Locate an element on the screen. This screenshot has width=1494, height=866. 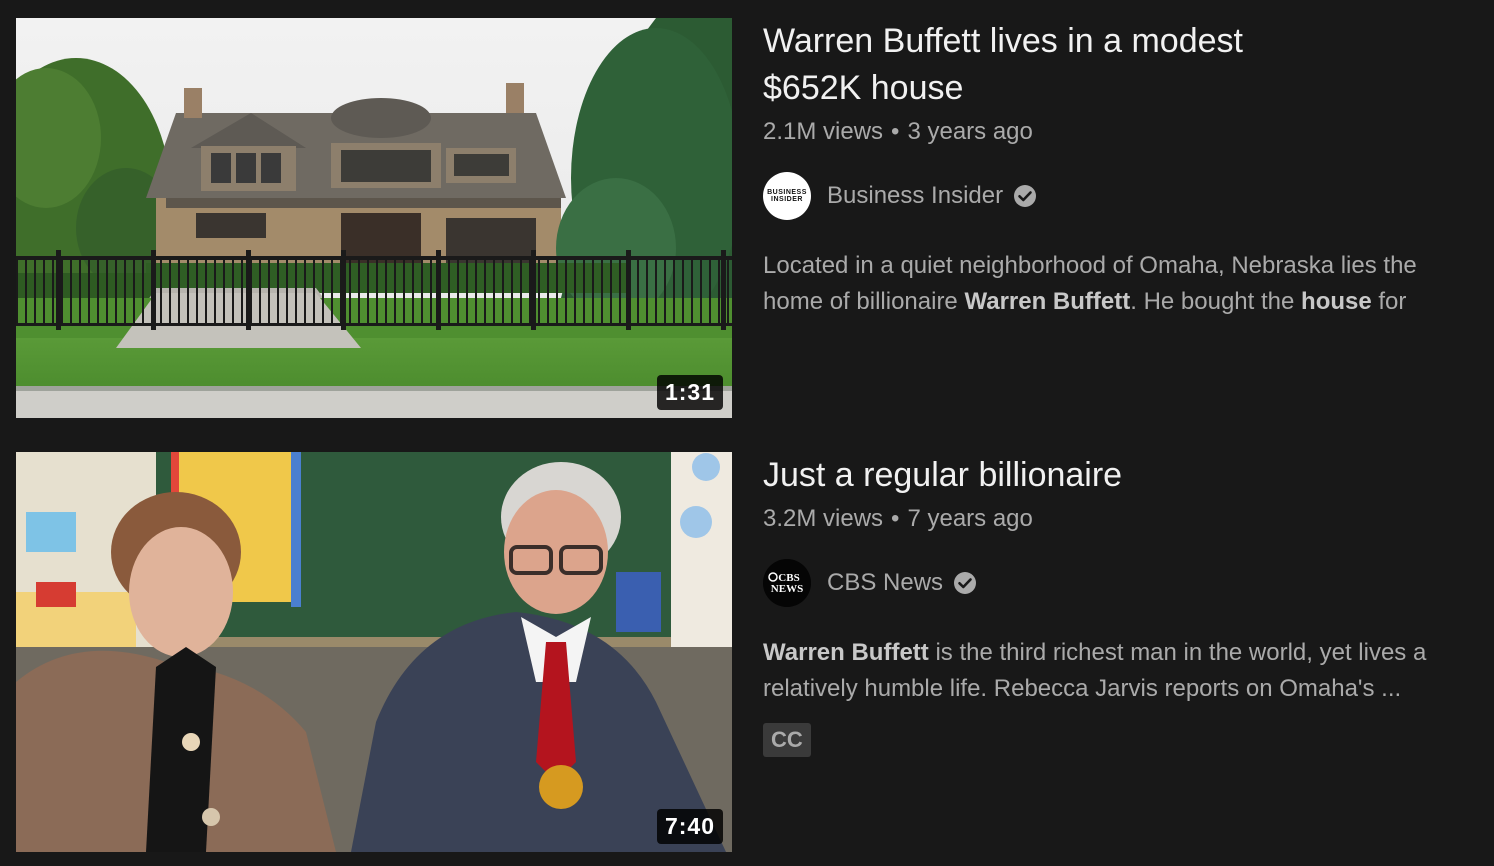
channel-avatar: CBS NEWS is located at coordinates (787, 583).